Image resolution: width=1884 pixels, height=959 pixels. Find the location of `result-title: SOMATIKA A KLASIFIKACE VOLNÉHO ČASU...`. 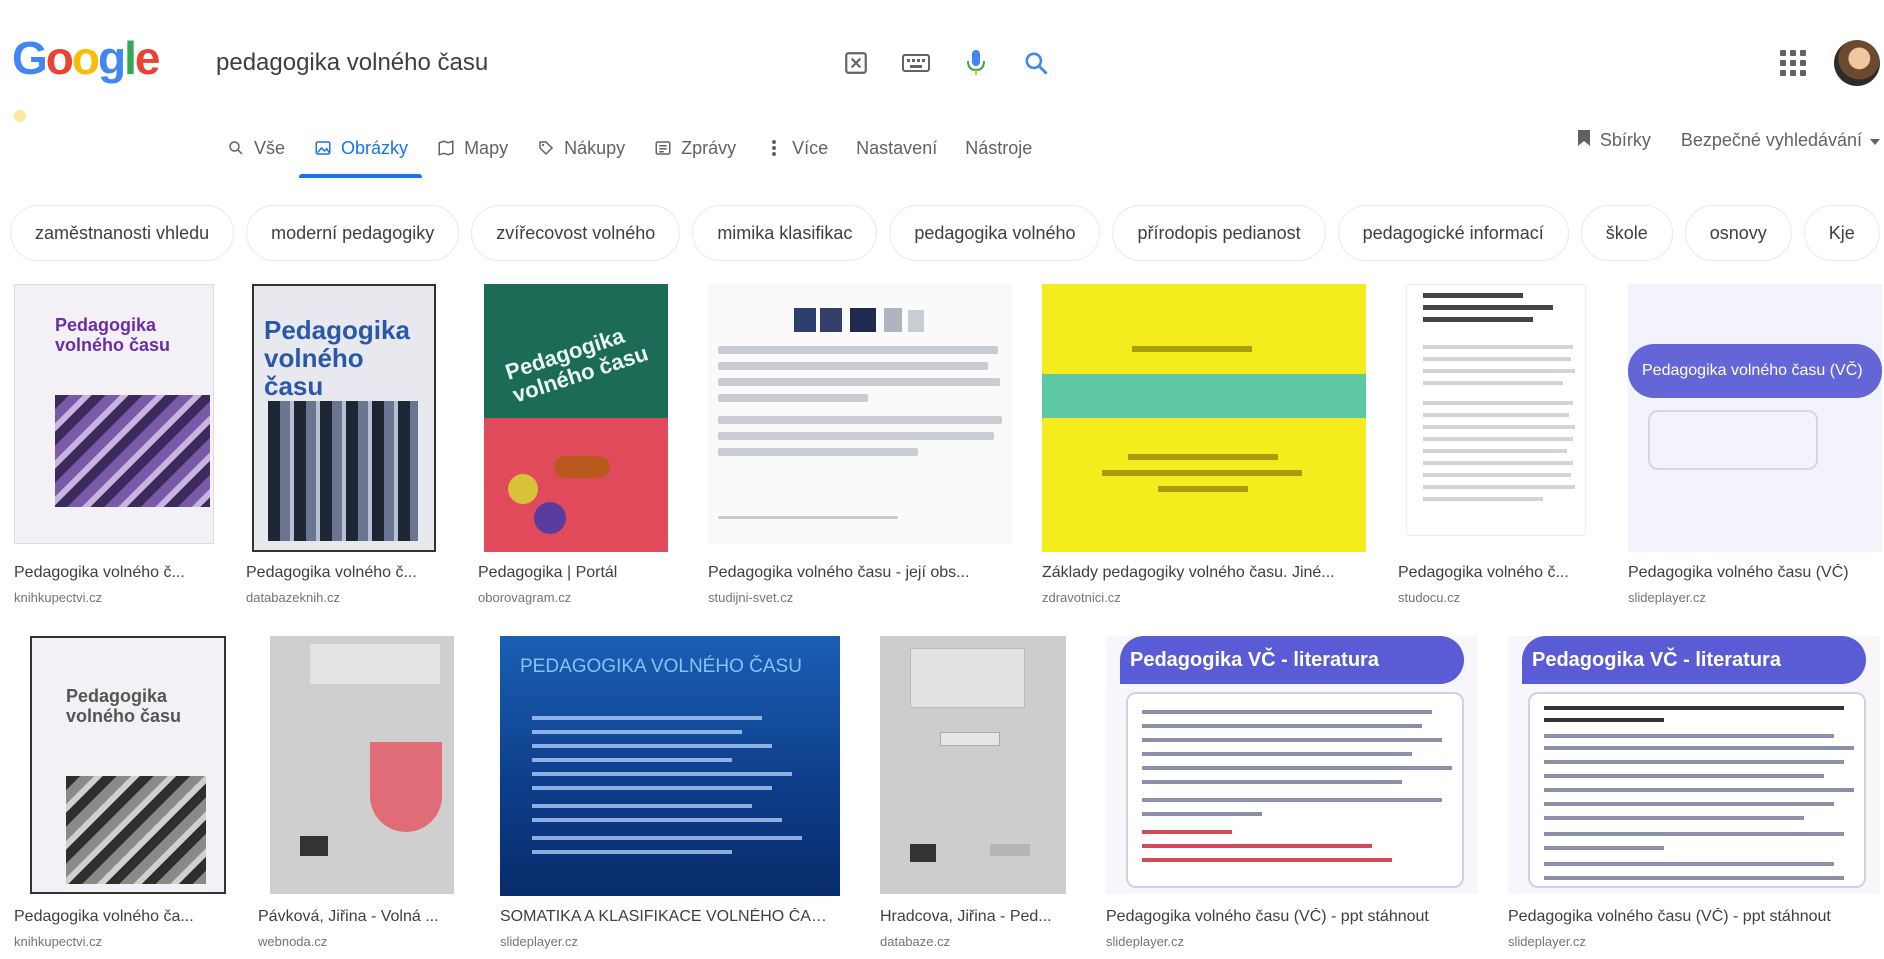

result-title: SOMATIKA A KLASIFIKACE VOLNÉHO ČASU... is located at coordinates (668, 917).